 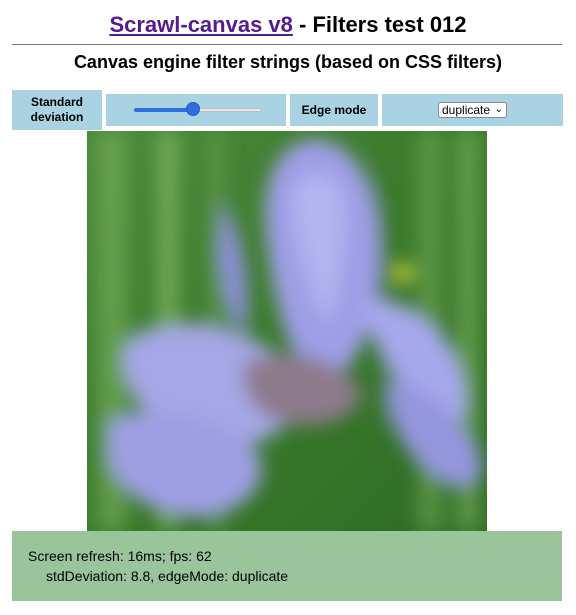 What do you see at coordinates (498, 109) in the screenshot?
I see `chevron-down-icon: ⌄` at bounding box center [498, 109].